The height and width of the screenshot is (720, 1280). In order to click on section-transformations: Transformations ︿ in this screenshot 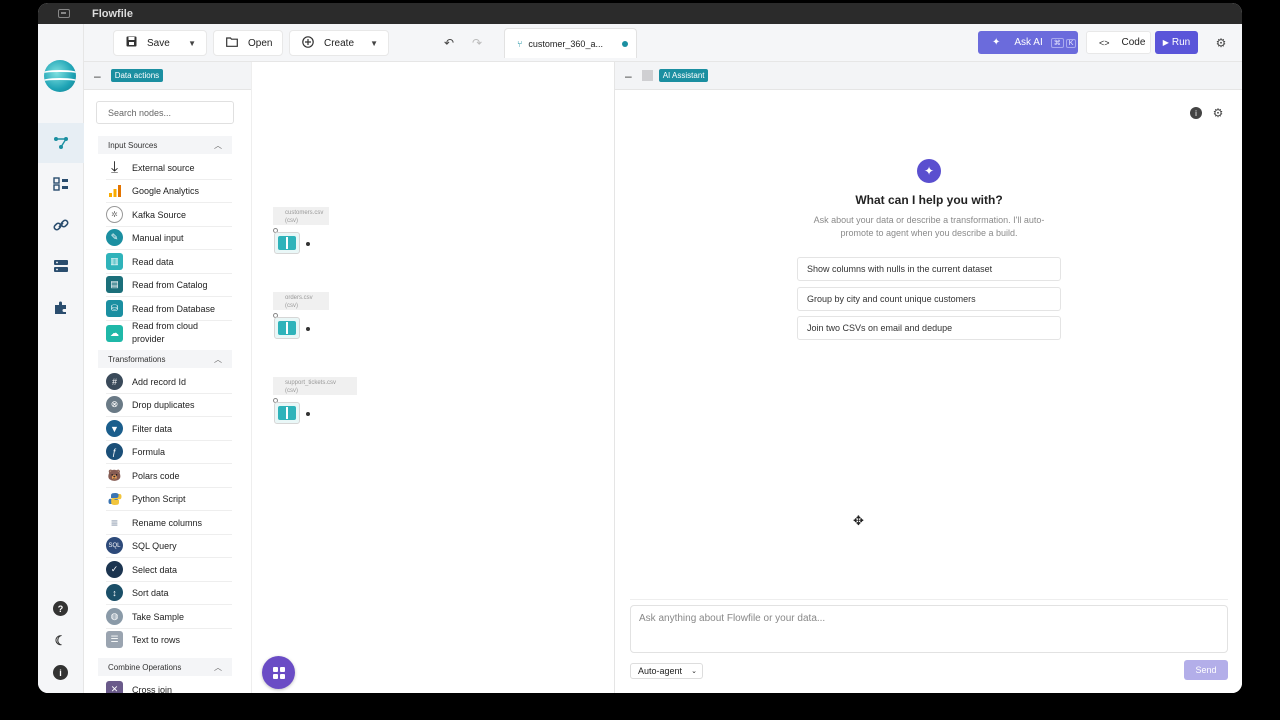, I will do `click(165, 359)`.